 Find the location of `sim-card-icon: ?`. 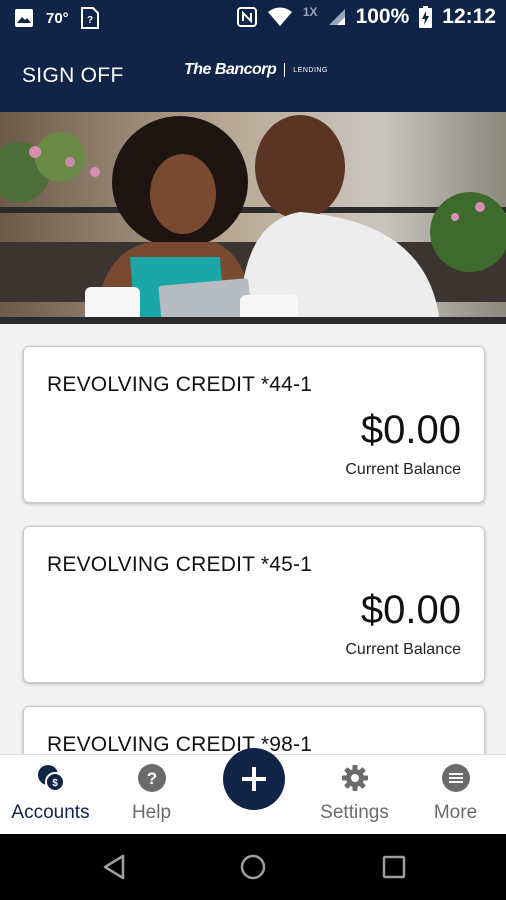

sim-card-icon: ? is located at coordinates (89, 18).